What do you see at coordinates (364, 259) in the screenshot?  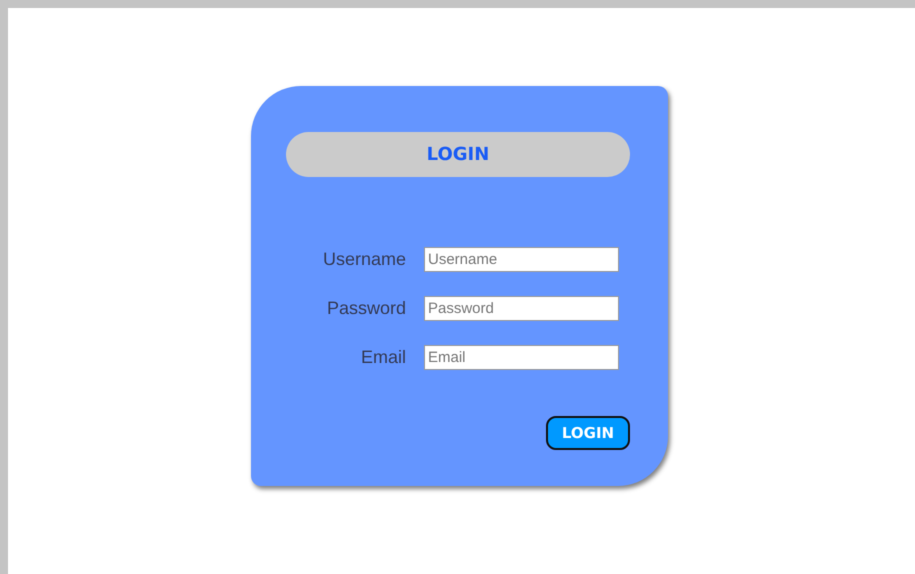 I see `field-label: Username` at bounding box center [364, 259].